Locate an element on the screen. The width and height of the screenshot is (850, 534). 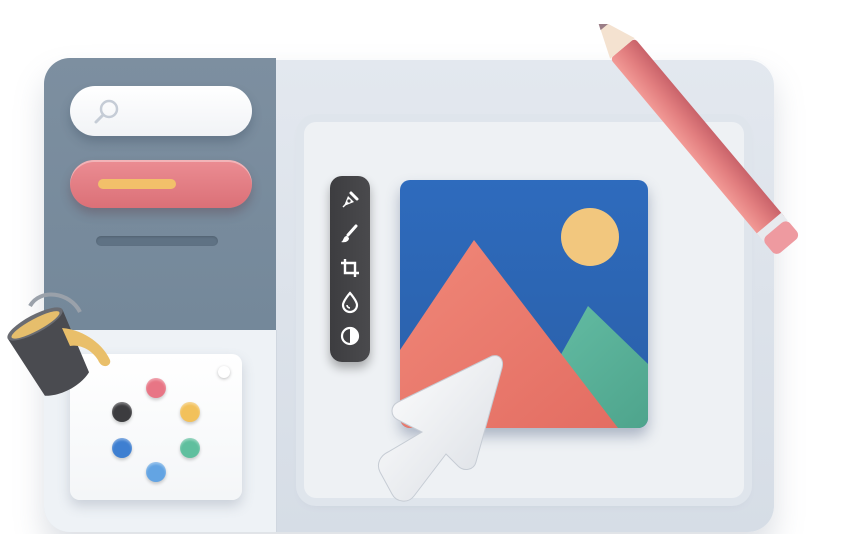
primary-button is located at coordinates (161, 184).